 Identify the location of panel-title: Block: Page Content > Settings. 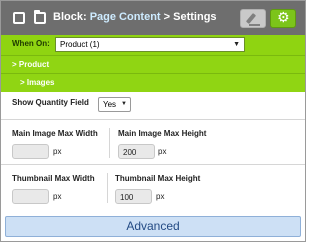
(135, 17).